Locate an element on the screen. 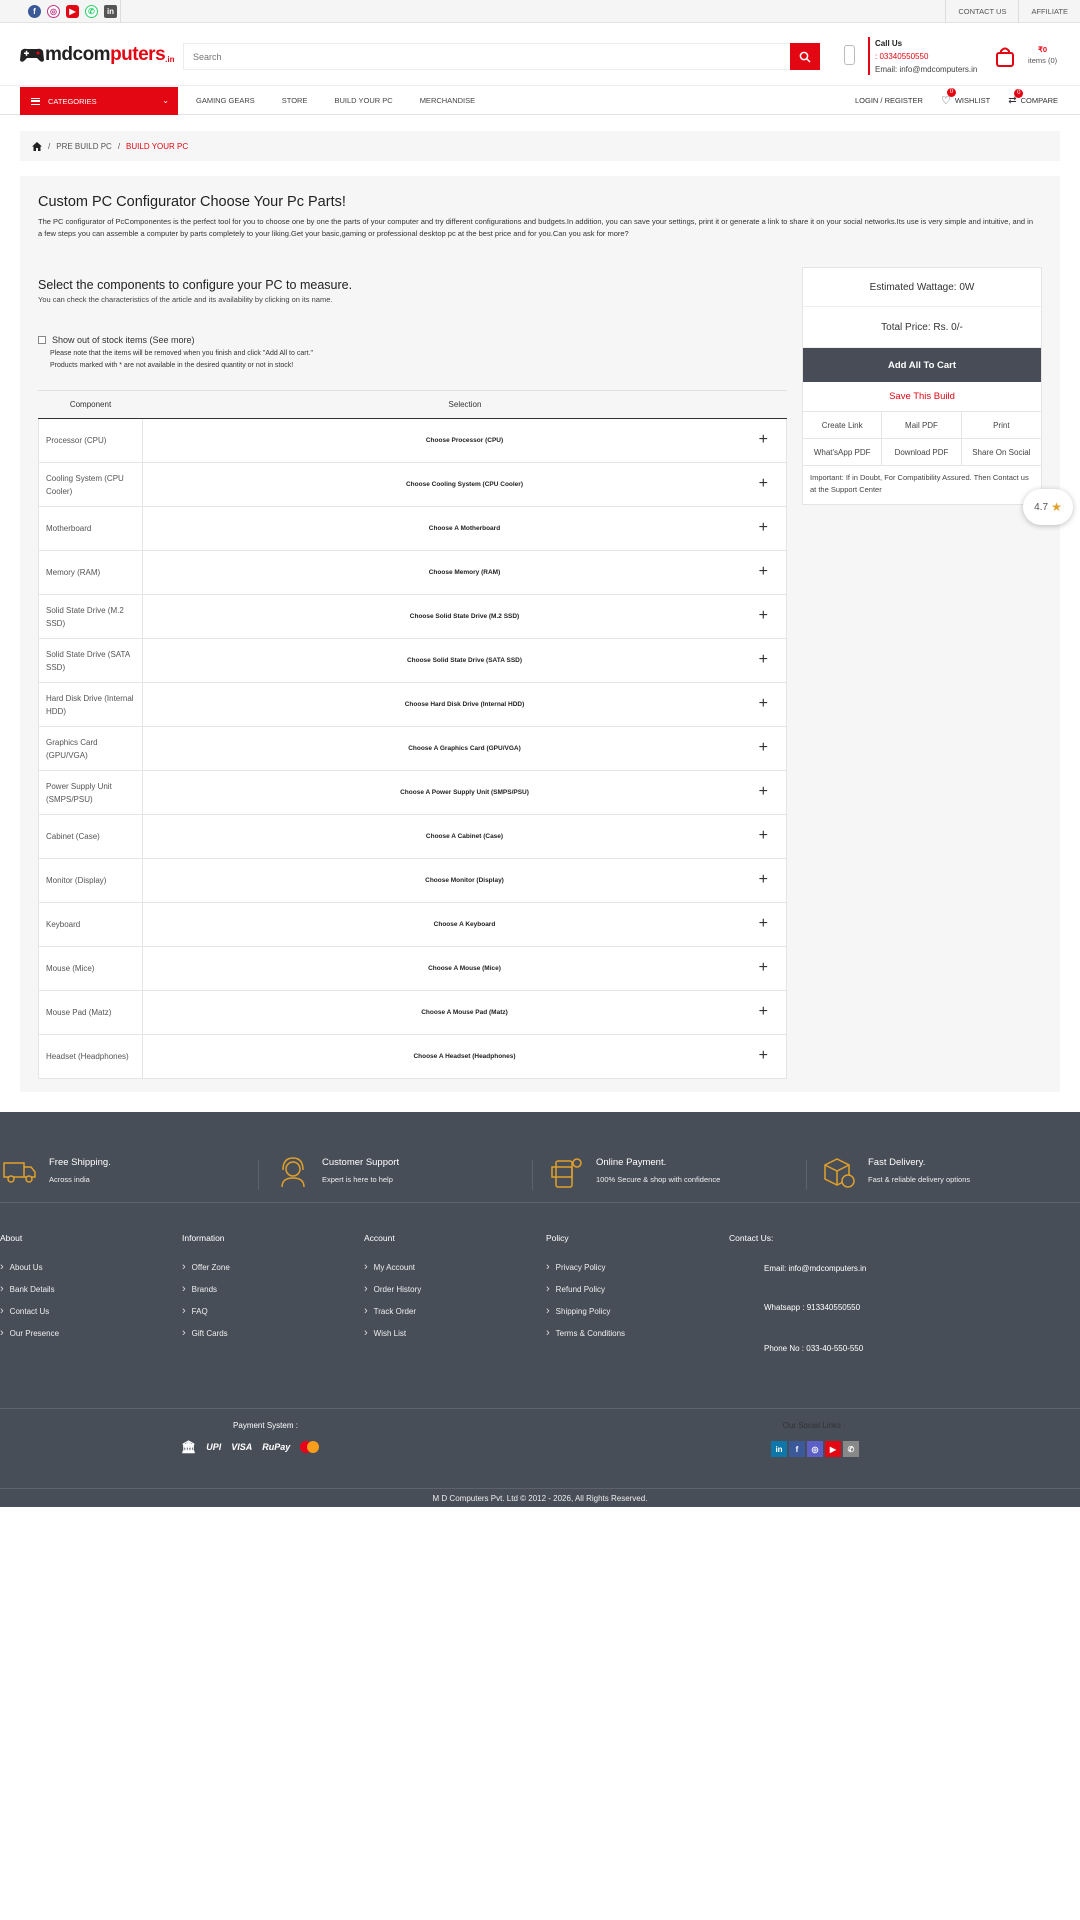  component-selection: Choose Solid State Drive (SATA SSD) + is located at coordinates (464, 660).